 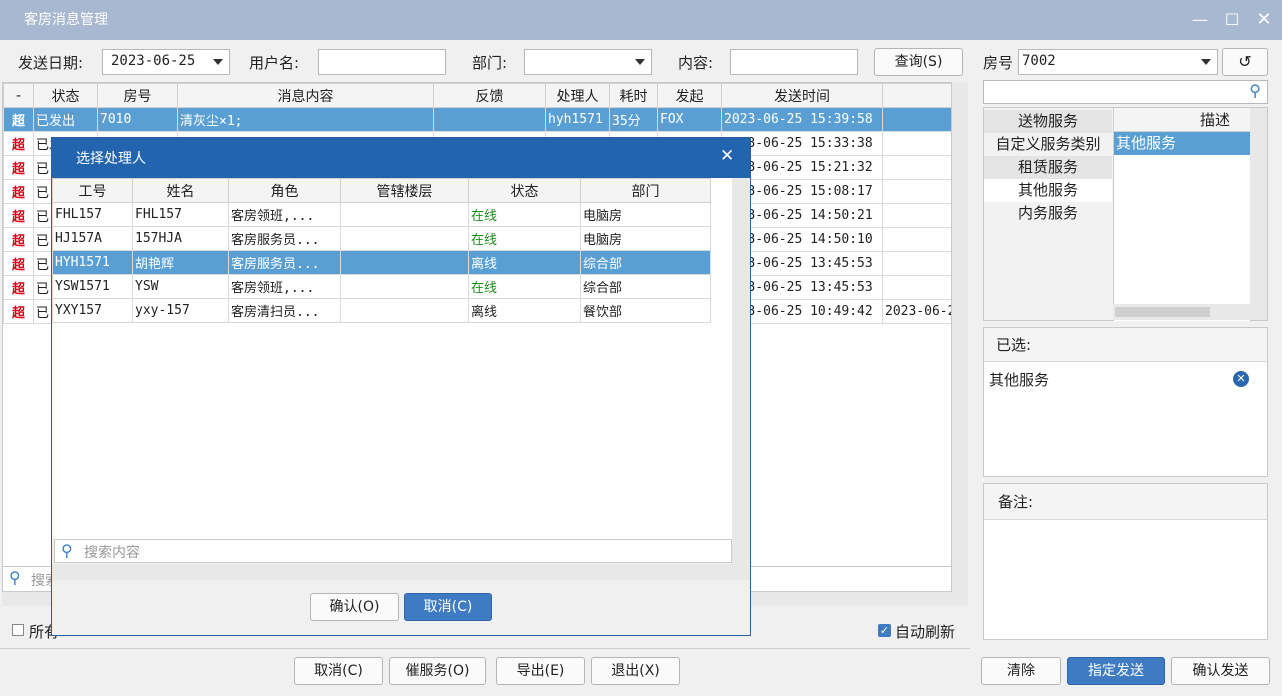 I want to click on user-input, so click(x=382, y=62).